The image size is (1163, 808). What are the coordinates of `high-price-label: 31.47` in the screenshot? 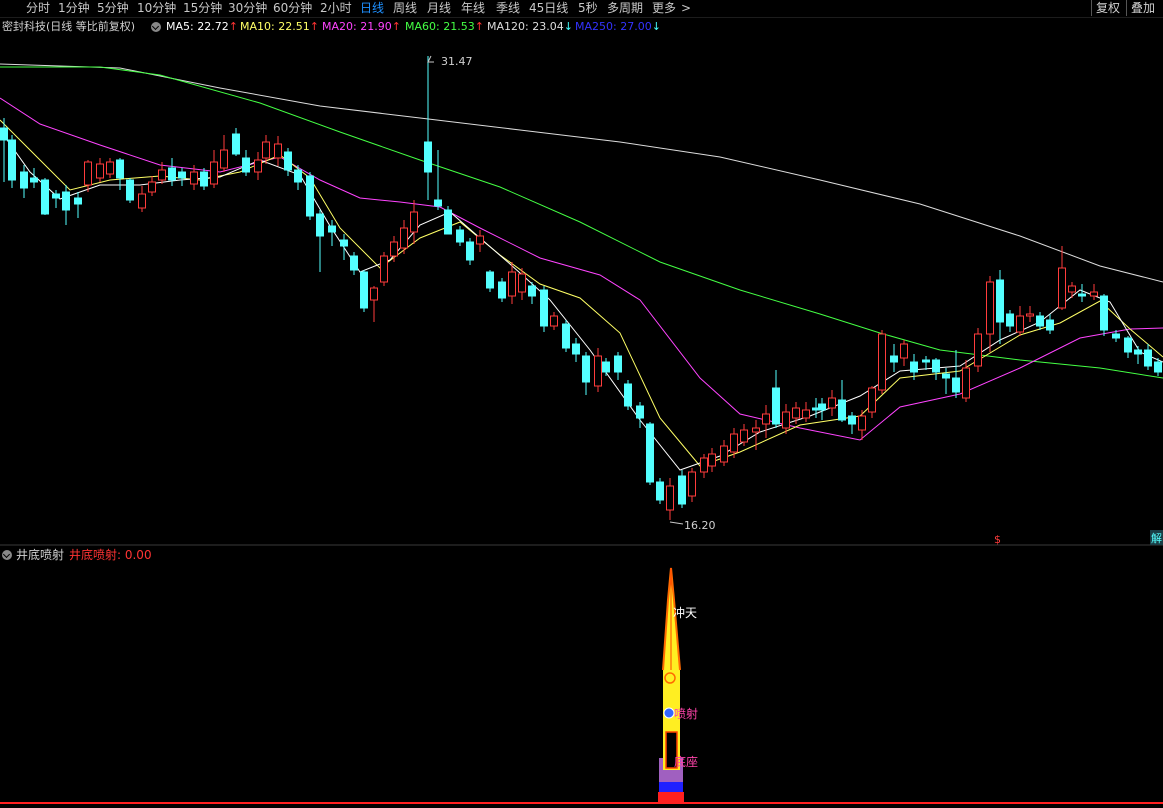 It's located at (457, 61).